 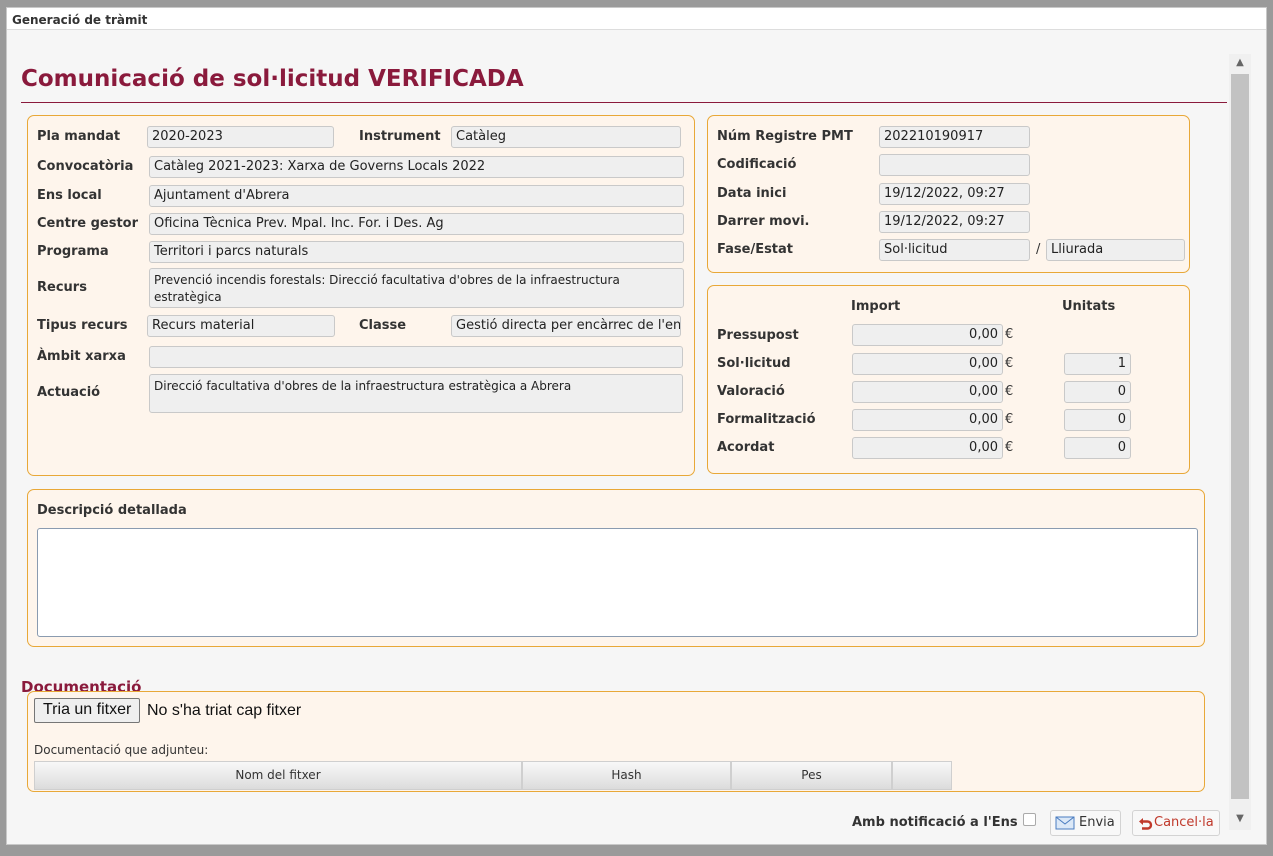 I want to click on scroll-thumb, so click(x=1240, y=436).